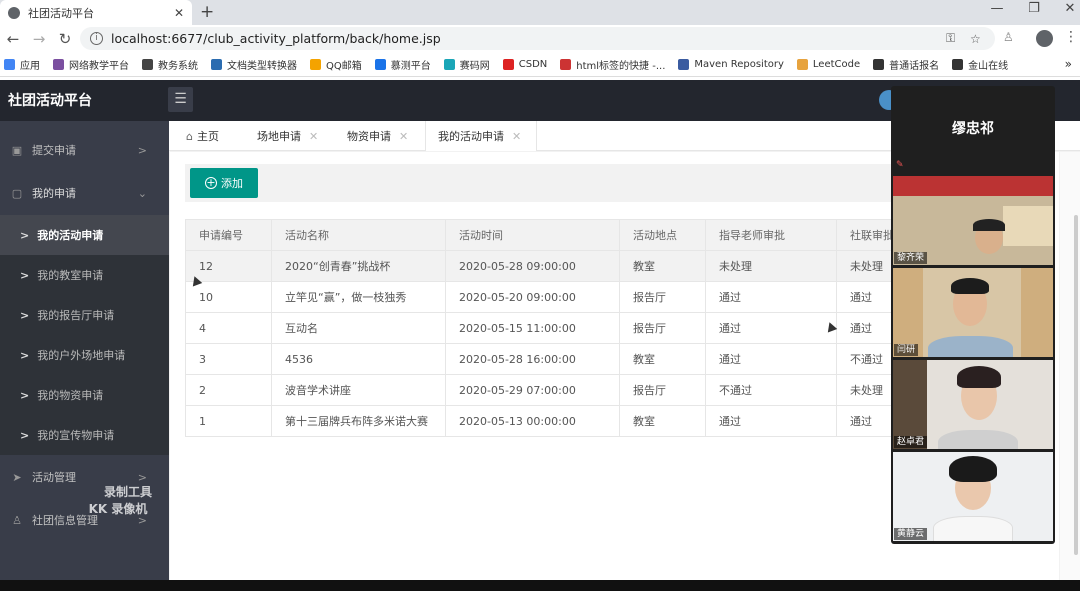  I want to click on column-header: 社联审批, so click(865, 235).